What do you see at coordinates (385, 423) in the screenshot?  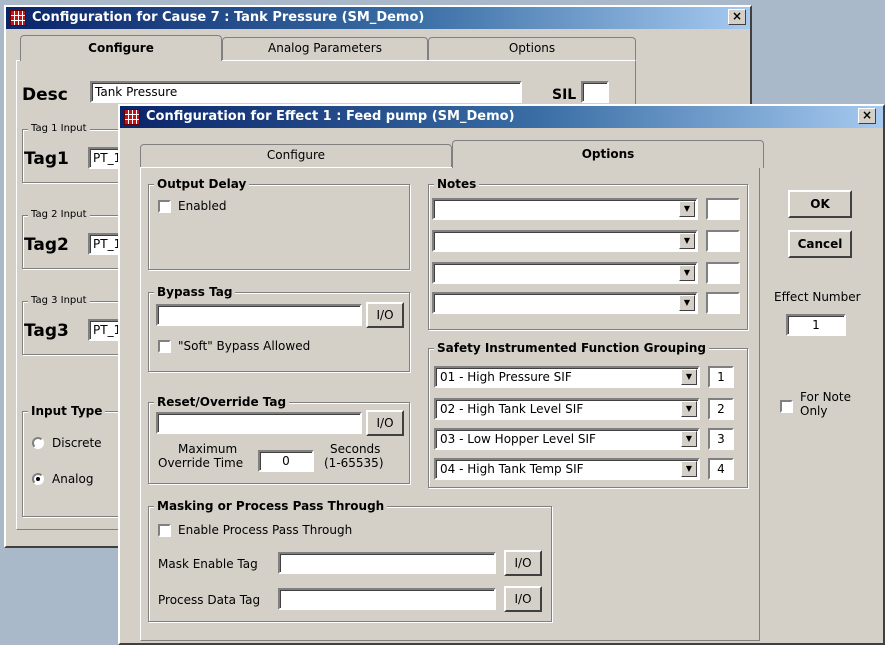 I see `reset-override-io-button: I/O` at bounding box center [385, 423].